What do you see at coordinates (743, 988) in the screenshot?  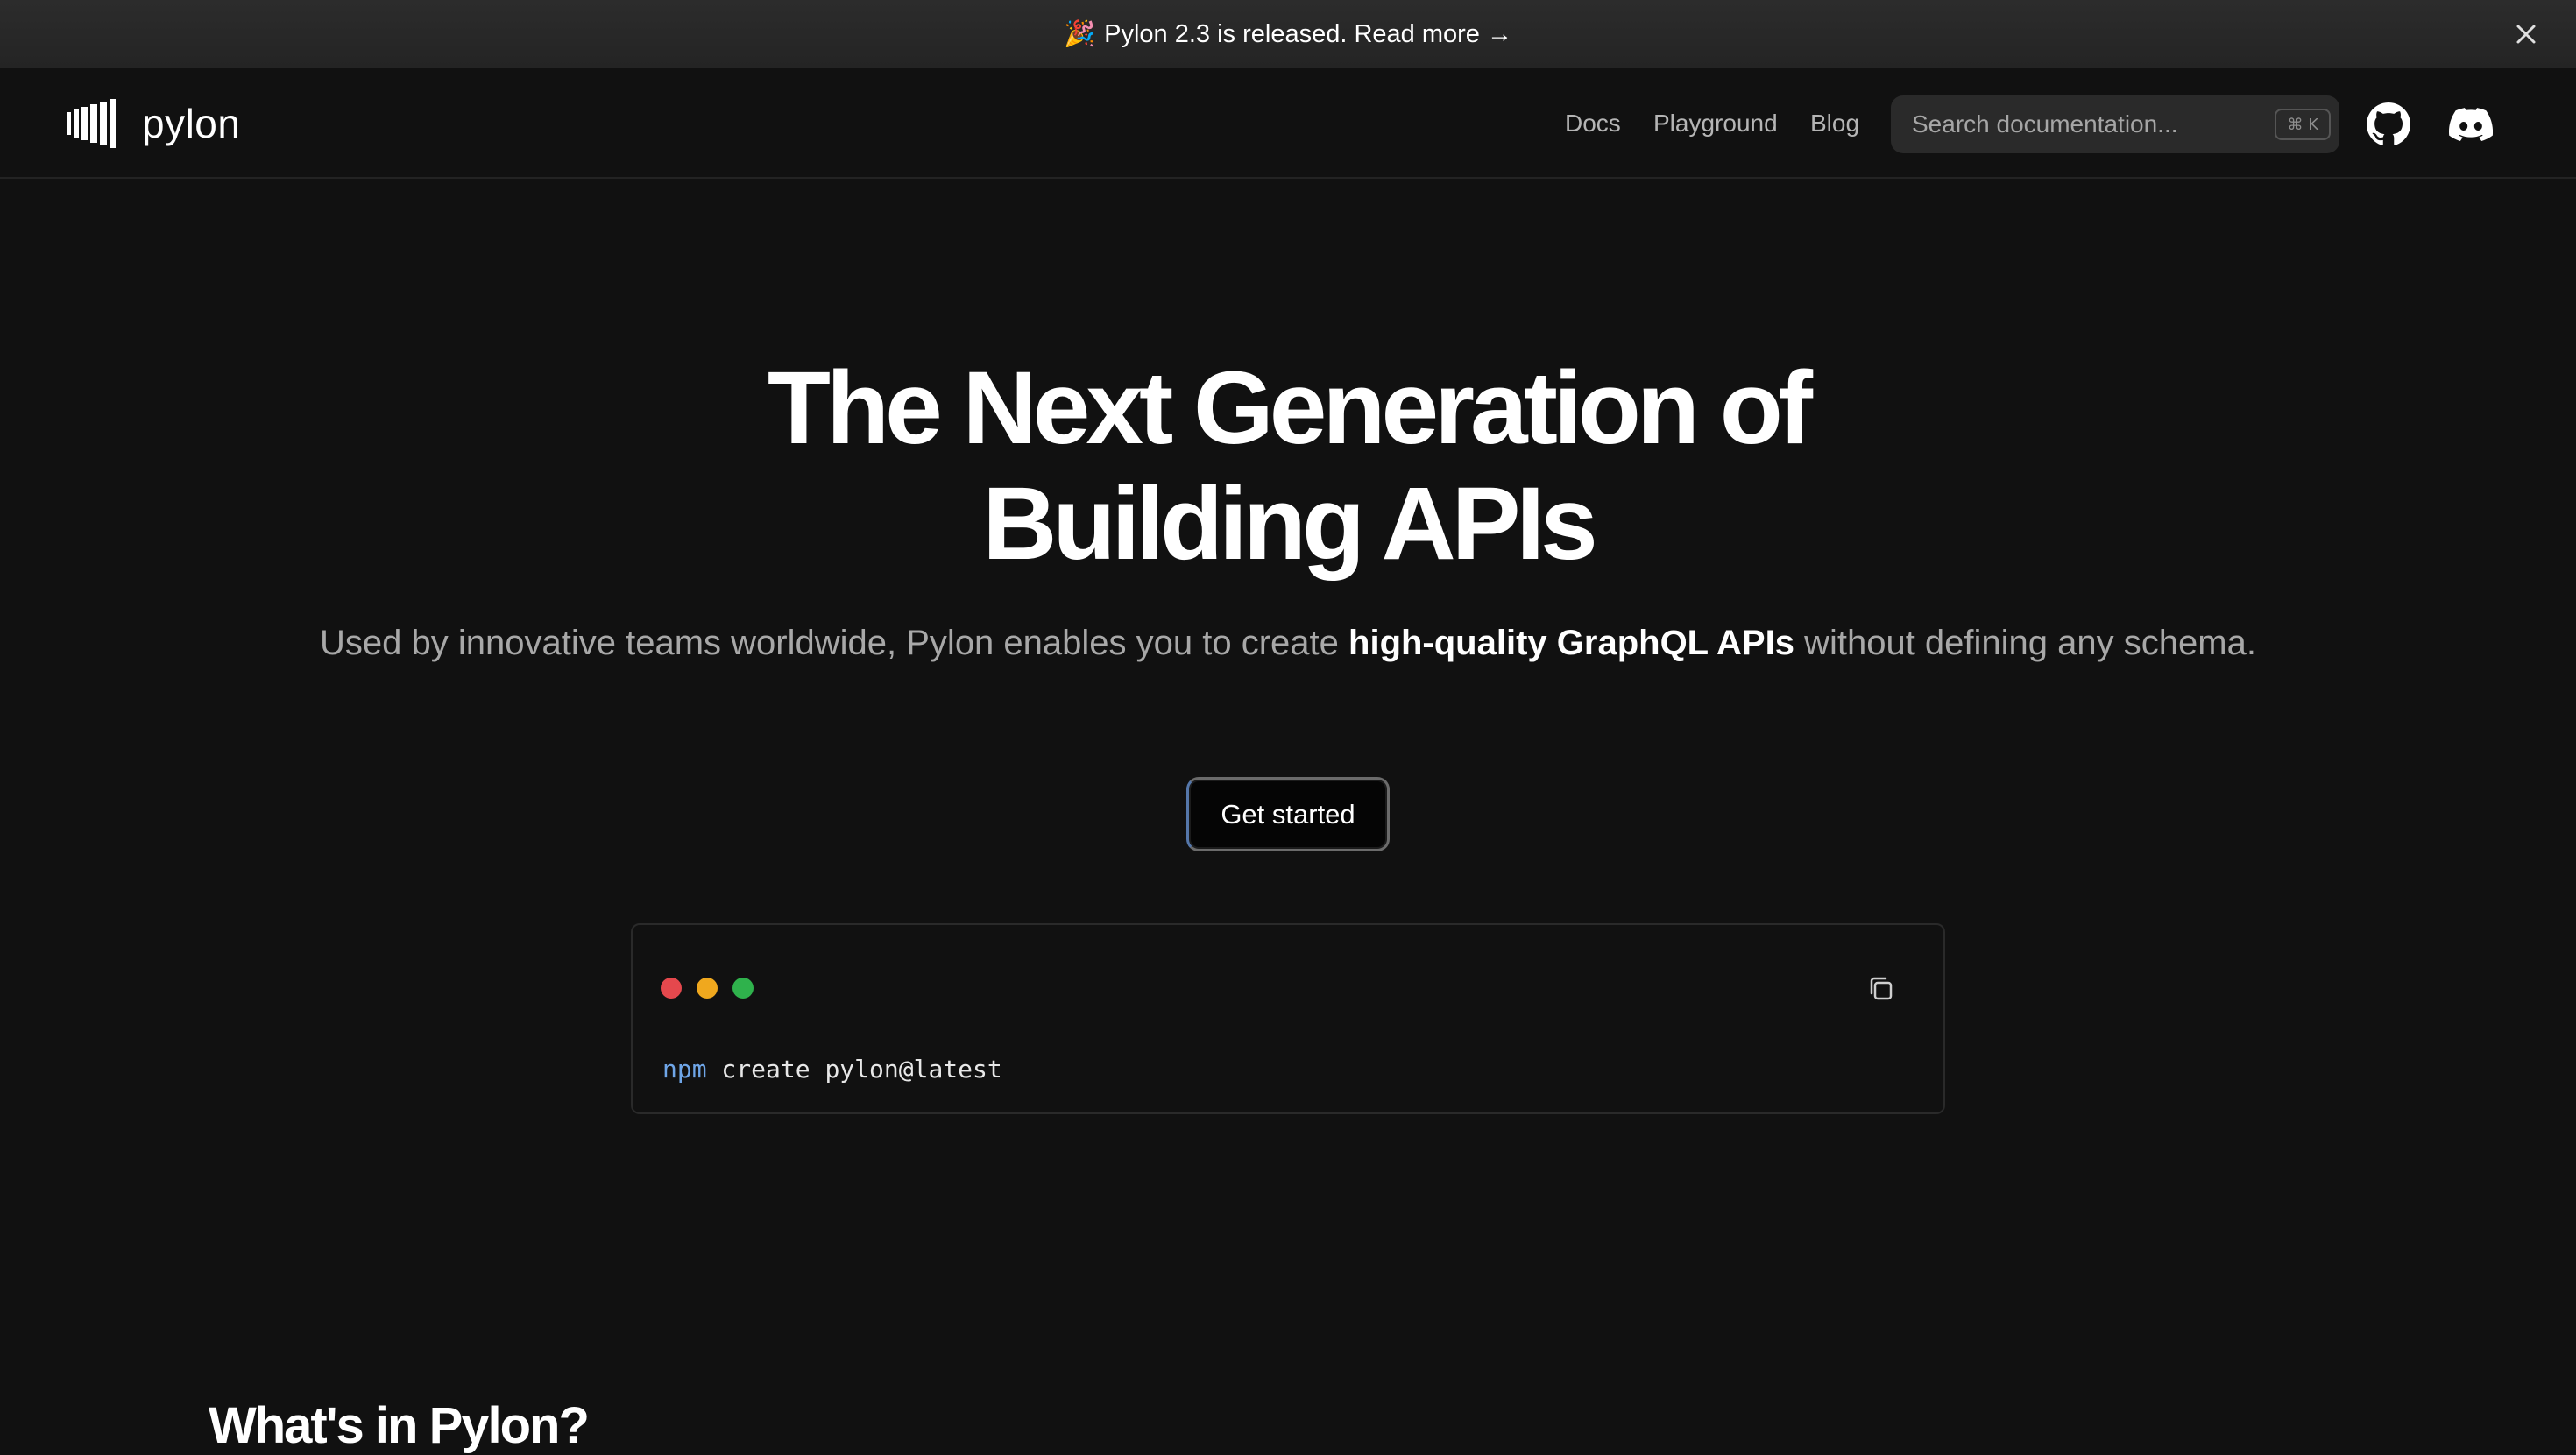 I see `window-dot-green` at bounding box center [743, 988].